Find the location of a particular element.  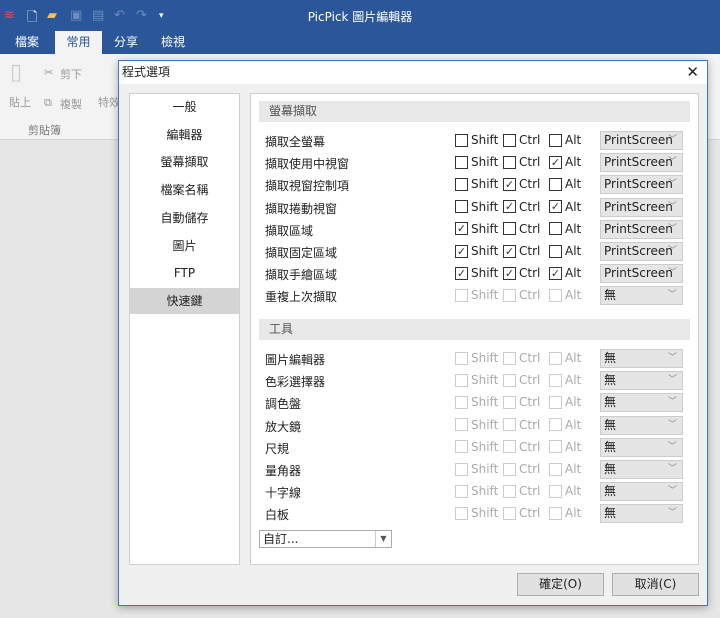

nav-item: FTP is located at coordinates (184, 273).